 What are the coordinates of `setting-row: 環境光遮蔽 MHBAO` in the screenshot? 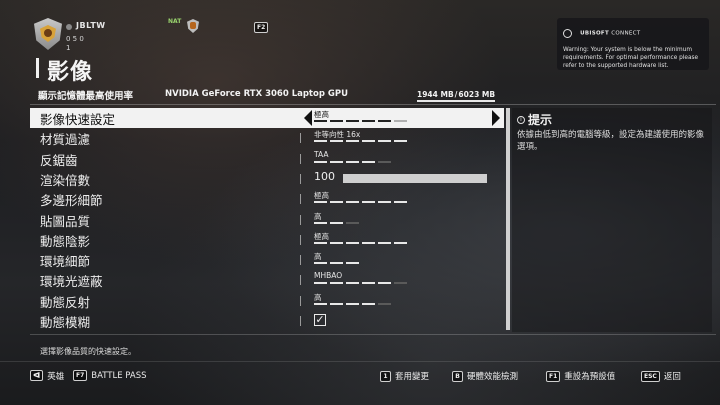 It's located at (267, 280).